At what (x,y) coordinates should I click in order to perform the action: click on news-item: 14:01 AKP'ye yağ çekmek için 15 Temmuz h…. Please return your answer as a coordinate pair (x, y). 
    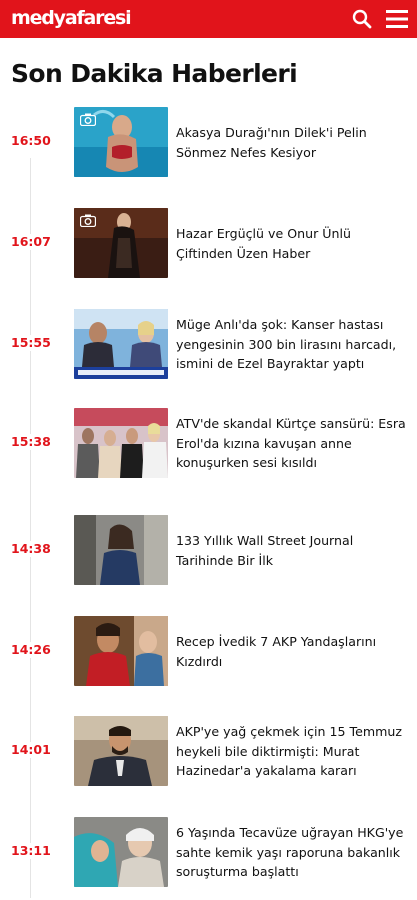
    Looking at the image, I should click on (208, 752).